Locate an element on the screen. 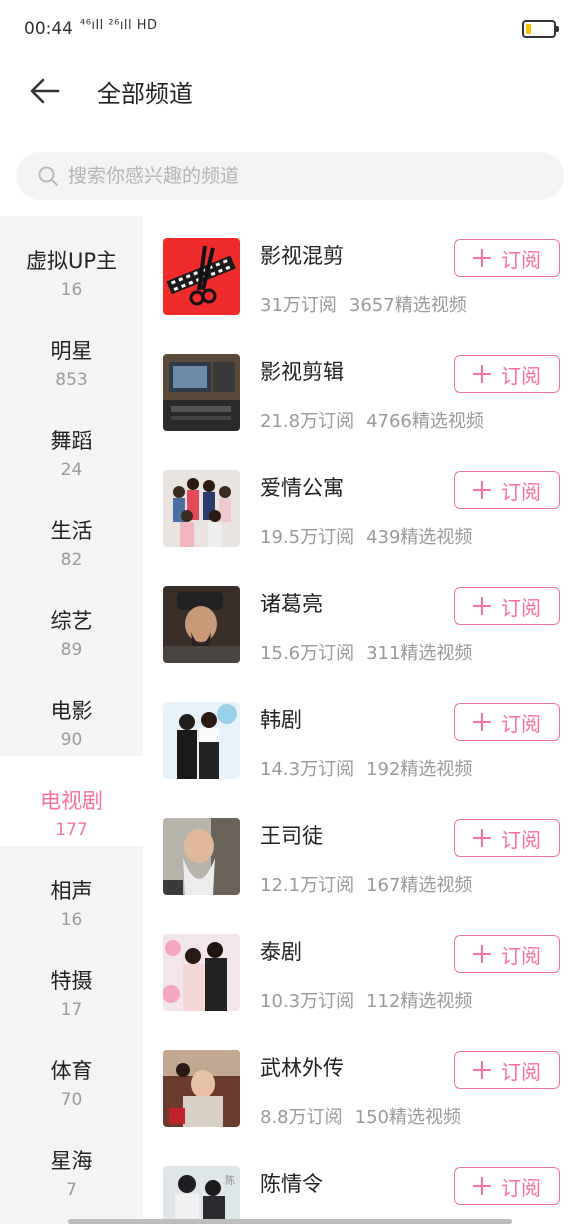 The height and width of the screenshot is (1224, 580). sidebar-item-label: 虚拟UP主 is located at coordinates (71, 261).